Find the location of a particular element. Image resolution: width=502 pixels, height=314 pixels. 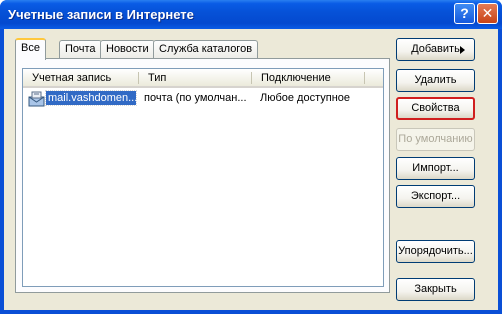

list-header: Учетная запись Тип Подключение is located at coordinates (203, 78).